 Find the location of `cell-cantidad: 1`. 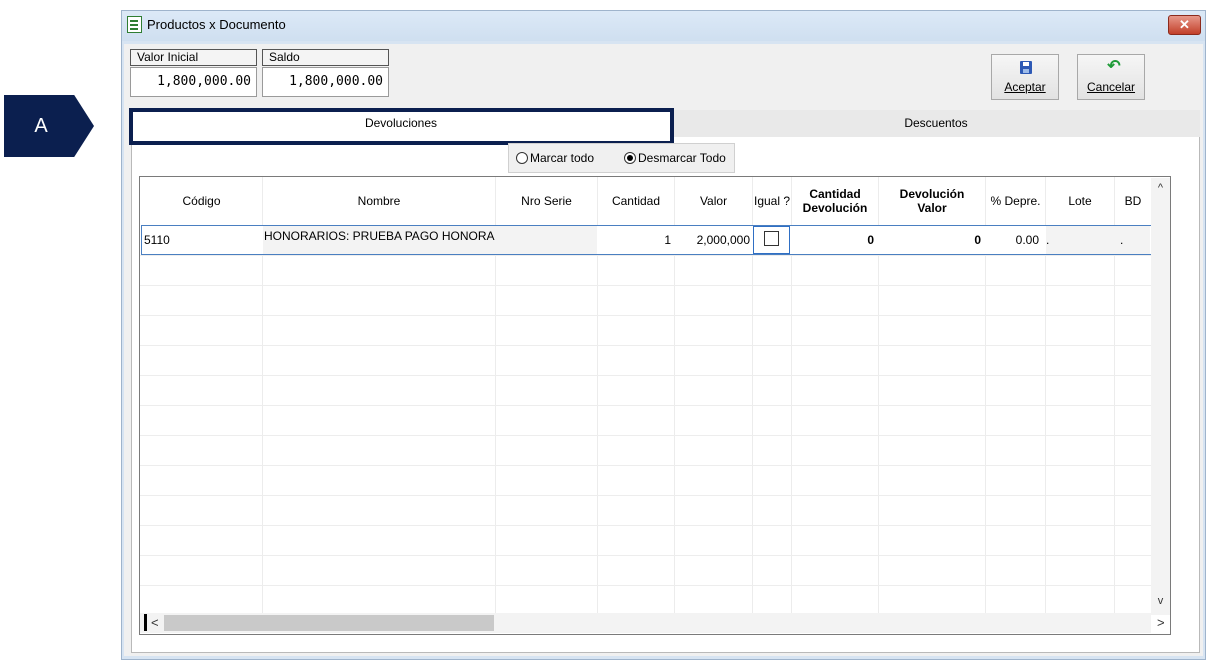

cell-cantidad: 1 is located at coordinates (634, 240).